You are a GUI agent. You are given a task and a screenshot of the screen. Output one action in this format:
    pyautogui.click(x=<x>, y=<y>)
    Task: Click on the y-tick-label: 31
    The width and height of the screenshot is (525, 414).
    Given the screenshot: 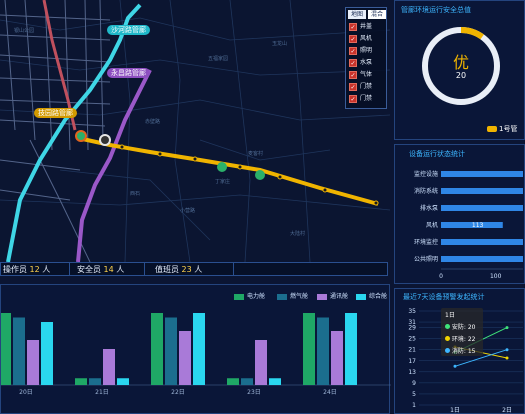 What is the action you would take?
    pyautogui.click(x=412, y=322)
    